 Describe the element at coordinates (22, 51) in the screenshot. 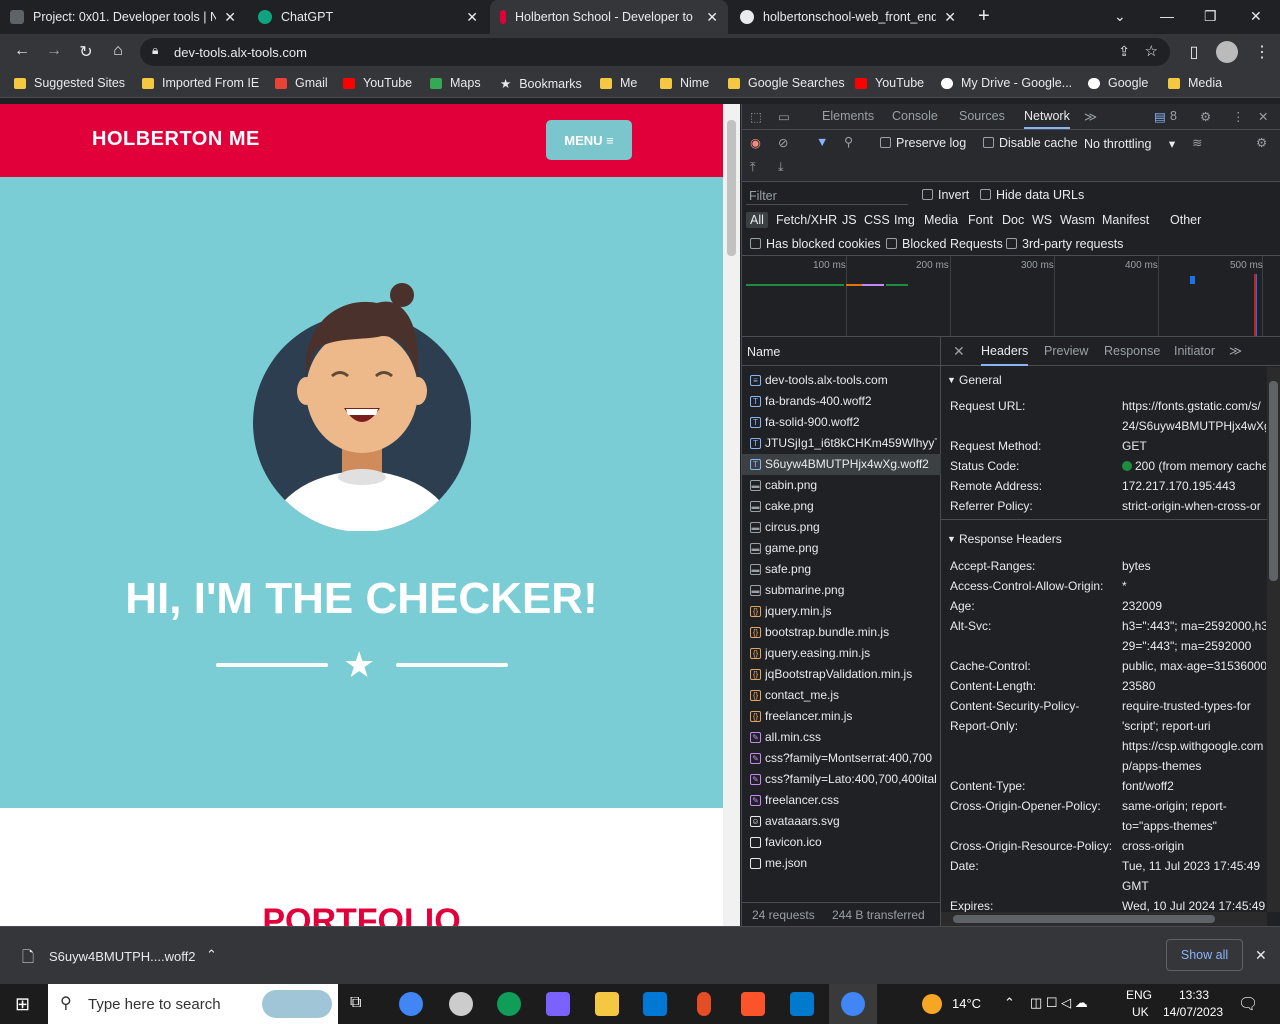

I see `back-icon: ←` at that location.